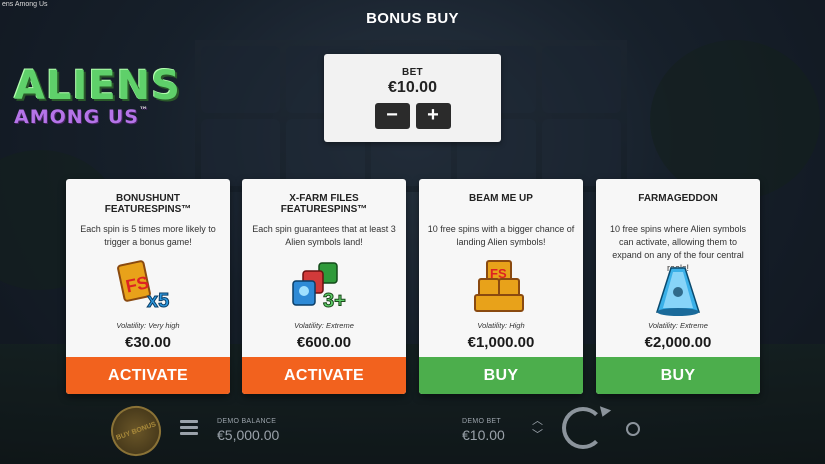  Describe the element at coordinates (324, 204) in the screenshot. I see `card-title: X-FARM FILES FEATURESPINS™` at that location.